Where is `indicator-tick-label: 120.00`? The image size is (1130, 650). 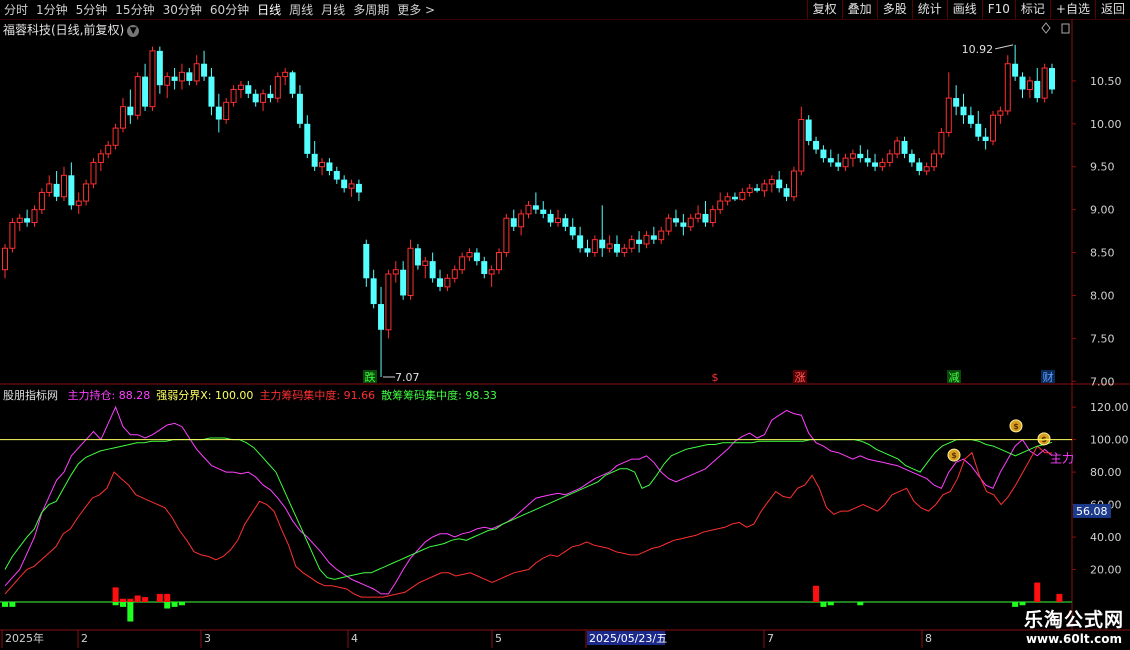
indicator-tick-label: 120.00 is located at coordinates (1109, 407).